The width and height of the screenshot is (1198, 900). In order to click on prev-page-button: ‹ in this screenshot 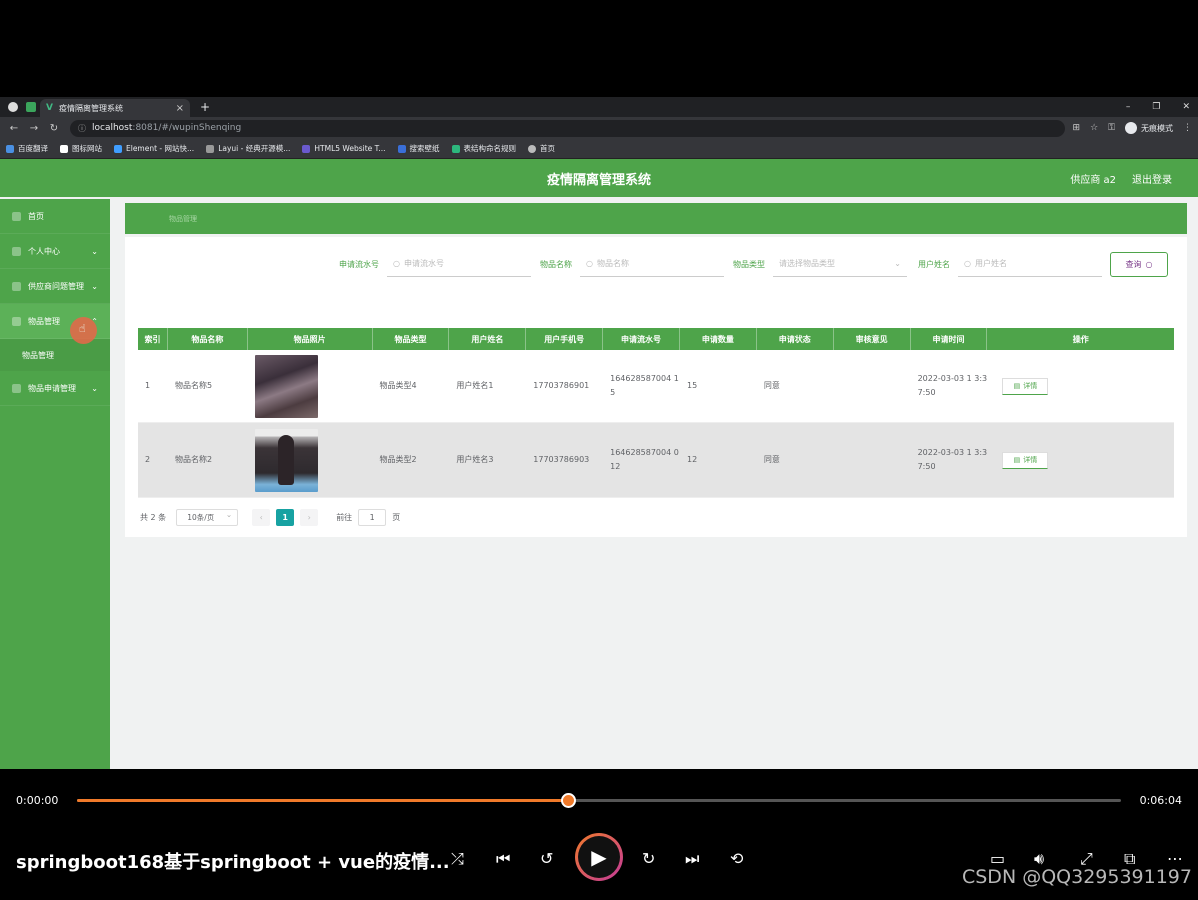, I will do `click(261, 517)`.